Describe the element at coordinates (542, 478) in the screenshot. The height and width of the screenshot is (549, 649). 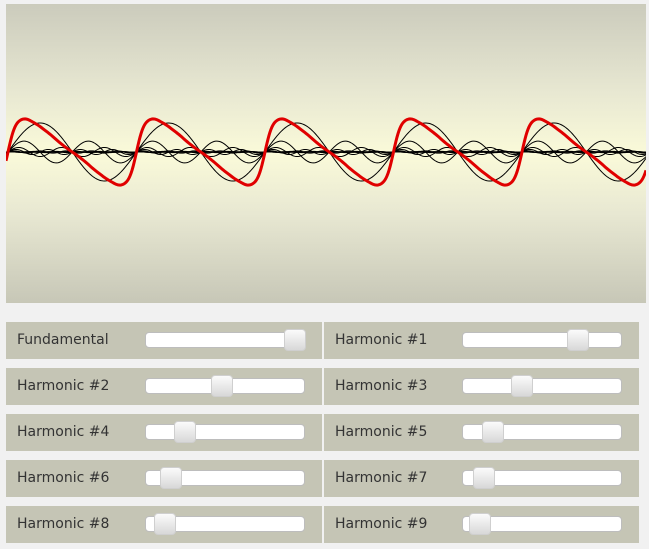
I see `harmonic-7-slider` at that location.